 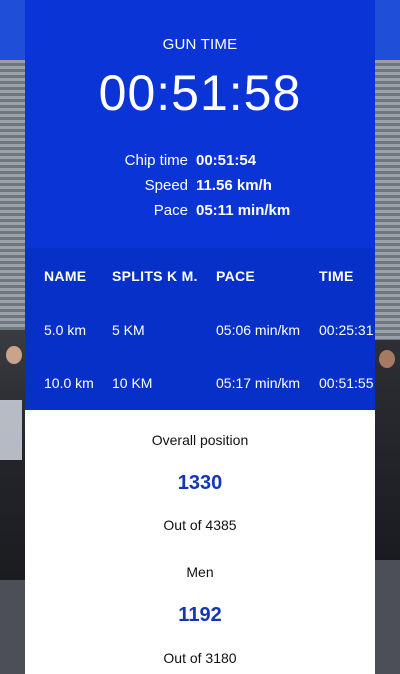 What do you see at coordinates (132, 383) in the screenshot?
I see `split-label: 10 KM` at bounding box center [132, 383].